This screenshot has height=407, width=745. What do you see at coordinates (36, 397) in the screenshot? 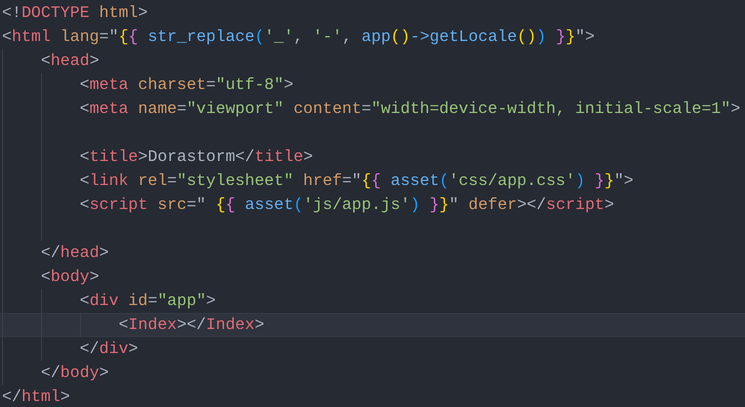
I see `code-line: </html>` at bounding box center [36, 397].